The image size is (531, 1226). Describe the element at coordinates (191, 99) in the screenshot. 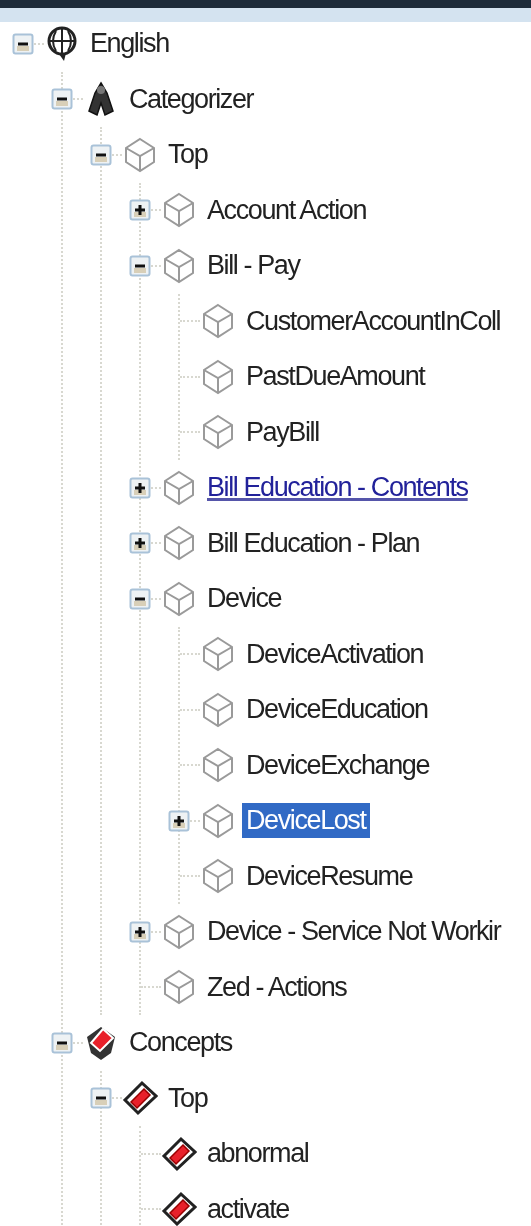

I see `tree-item: Categorizer` at that location.